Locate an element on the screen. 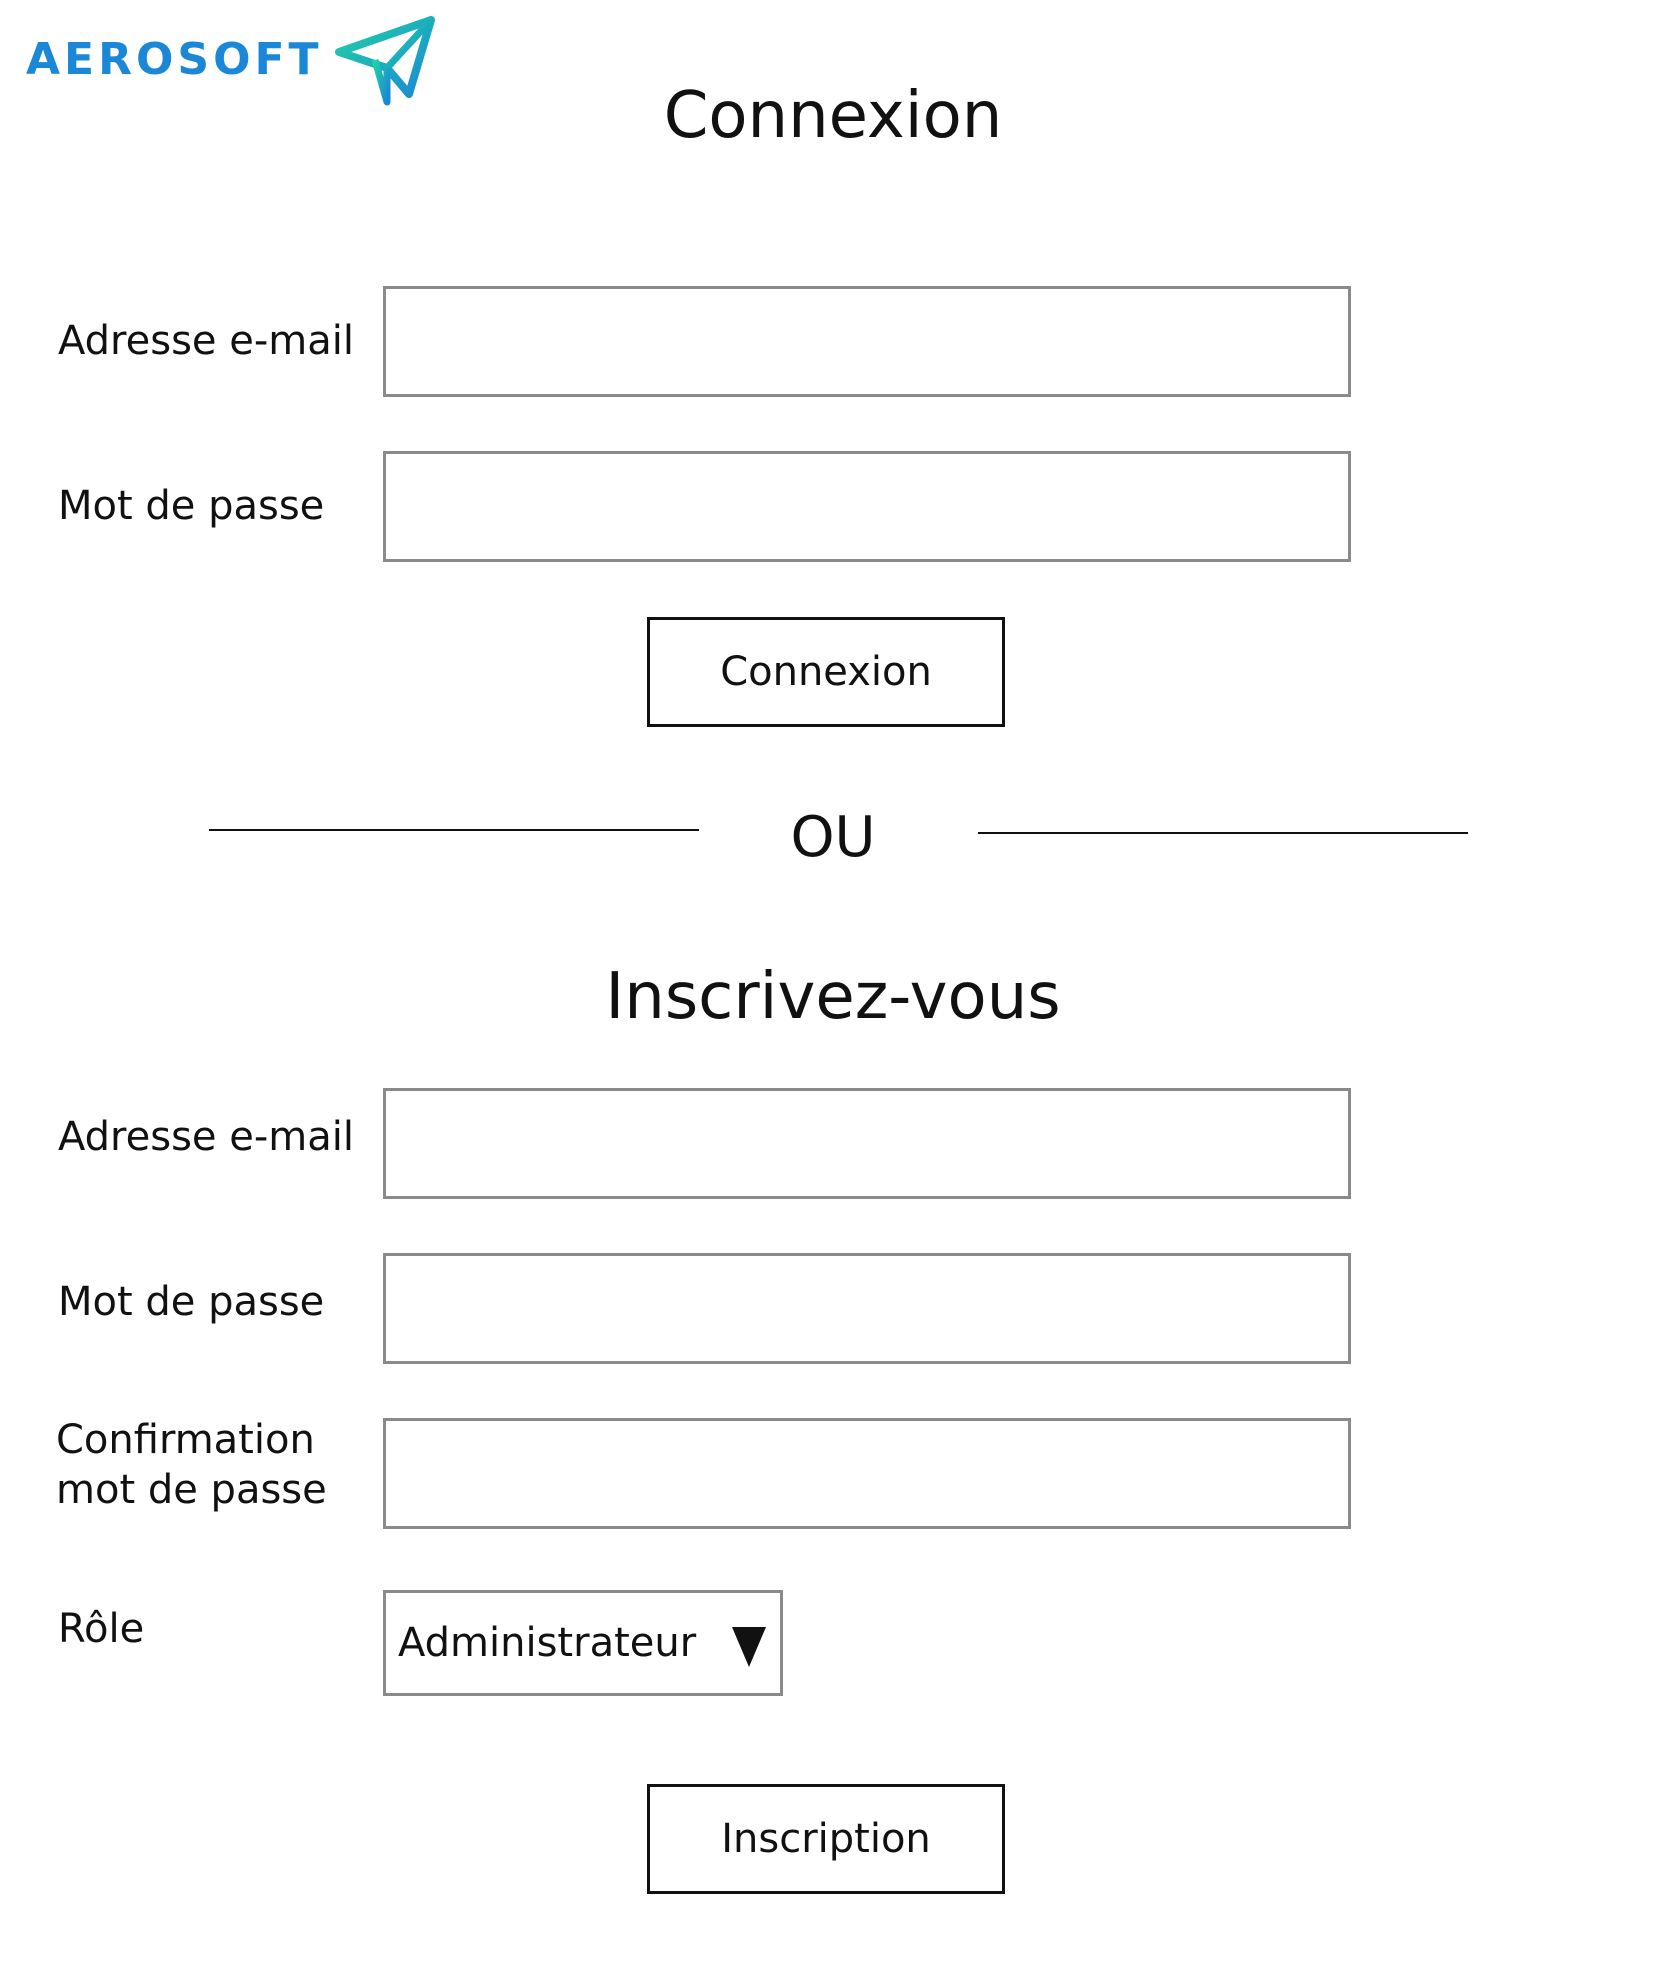  signup-password-input is located at coordinates (867, 1308).